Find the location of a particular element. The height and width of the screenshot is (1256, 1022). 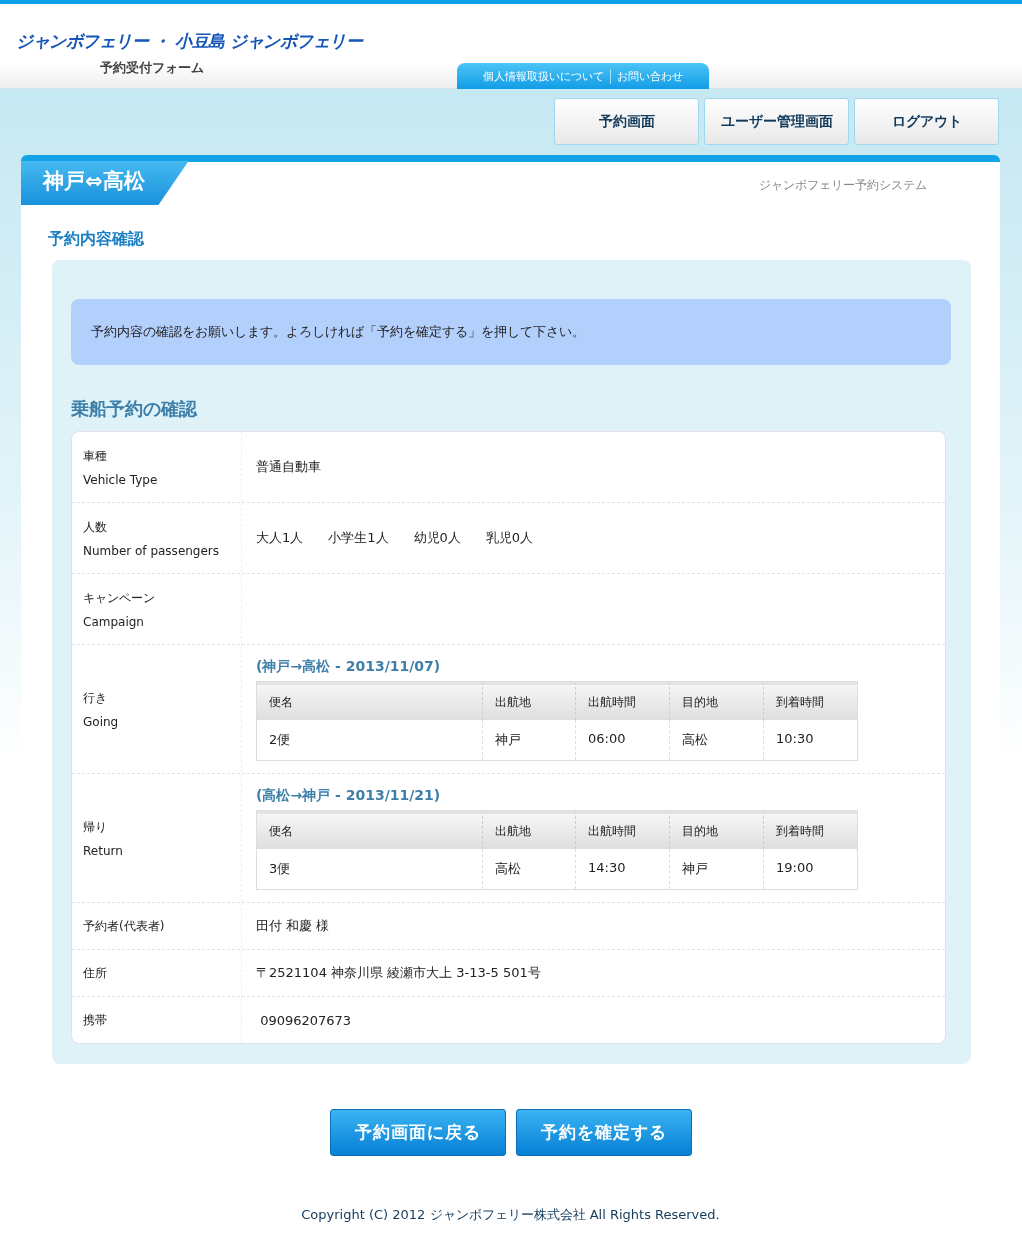

field-label: 車種 is located at coordinates (95, 456).